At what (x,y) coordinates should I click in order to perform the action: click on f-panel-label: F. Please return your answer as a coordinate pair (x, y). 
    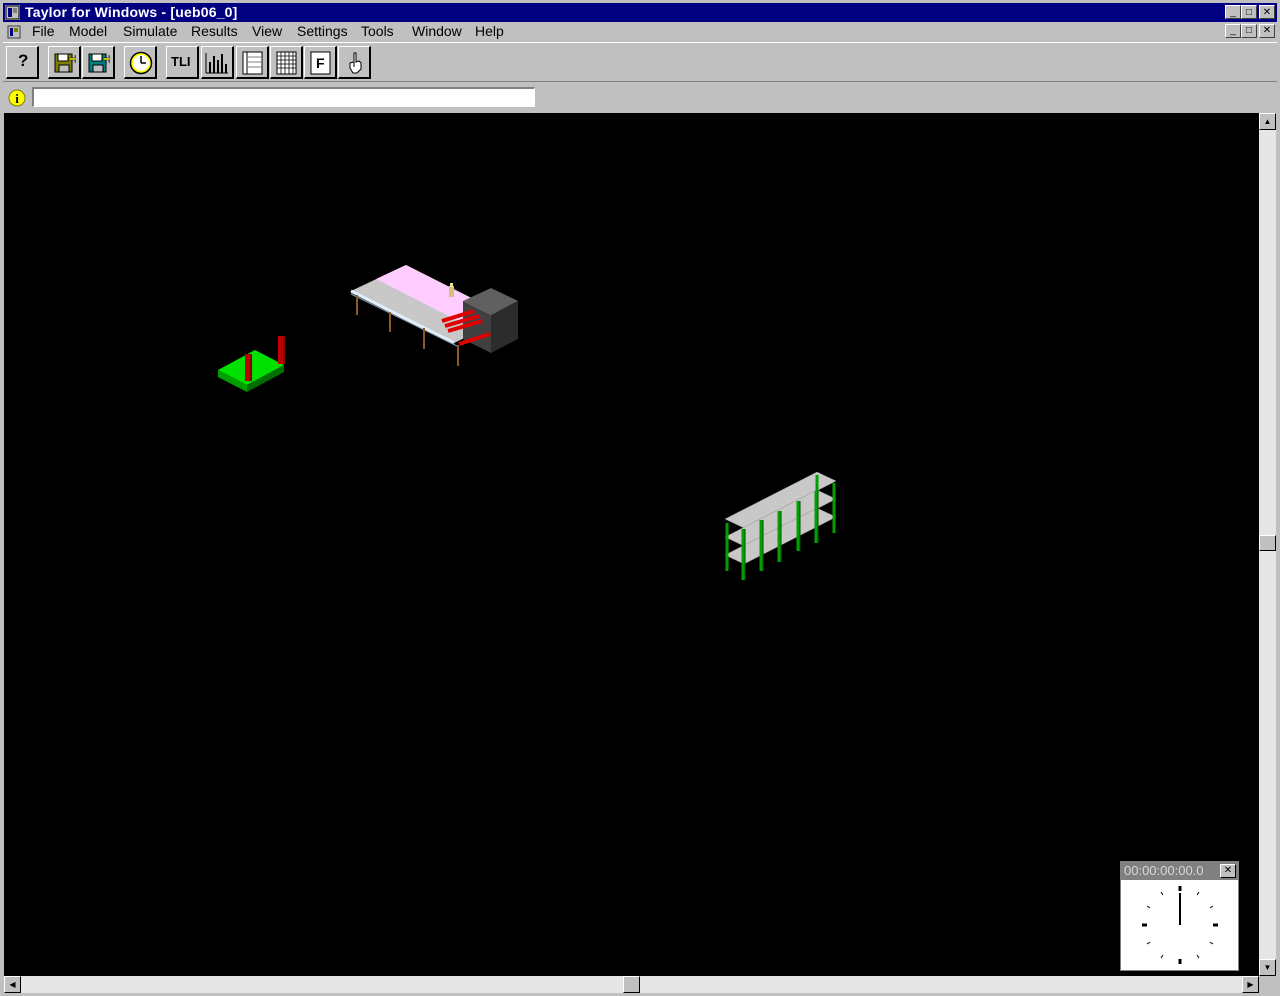
    Looking at the image, I should click on (320, 63).